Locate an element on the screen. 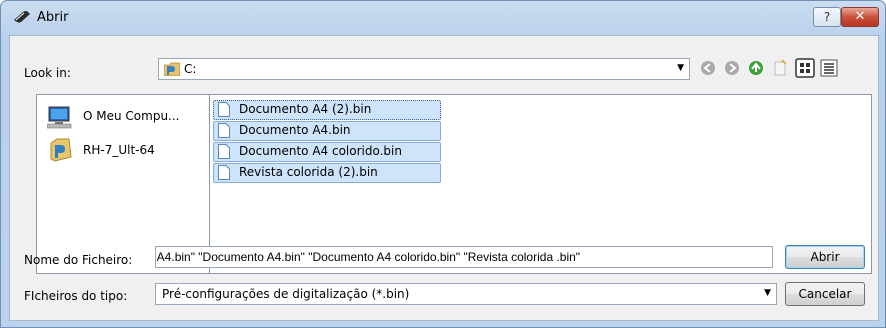  new-folder-icon is located at coordinates (780, 68).